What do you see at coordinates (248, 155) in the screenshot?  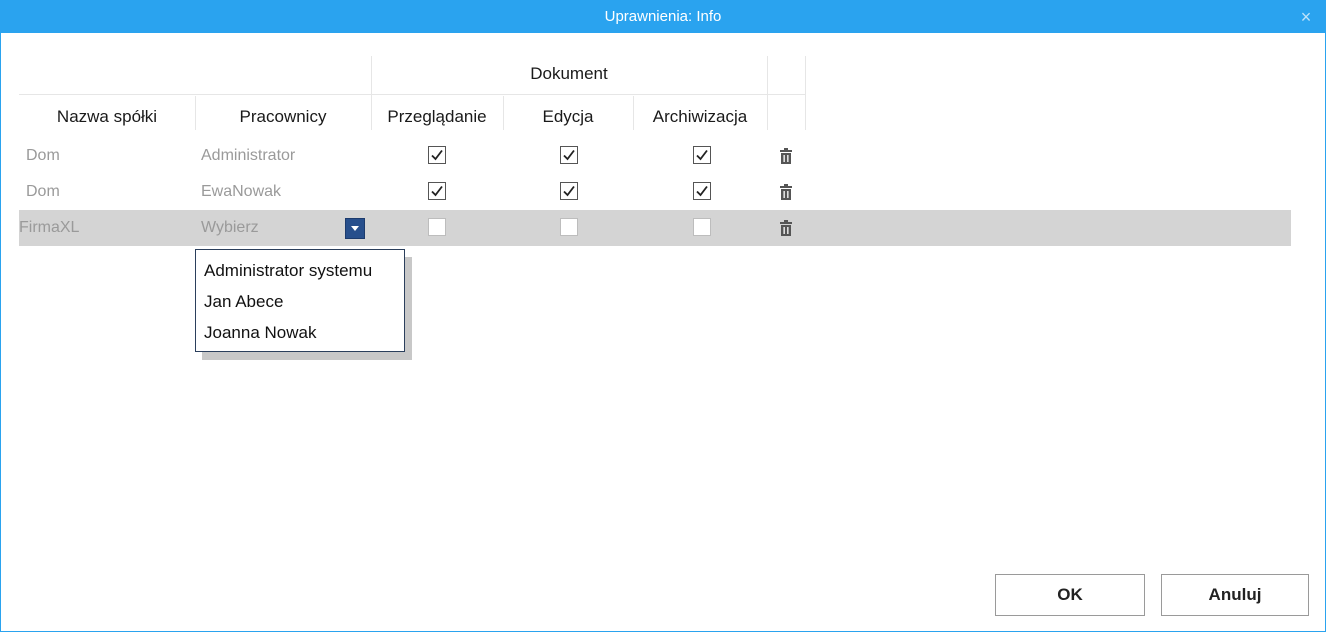 I see `employee-cell: Administrator` at bounding box center [248, 155].